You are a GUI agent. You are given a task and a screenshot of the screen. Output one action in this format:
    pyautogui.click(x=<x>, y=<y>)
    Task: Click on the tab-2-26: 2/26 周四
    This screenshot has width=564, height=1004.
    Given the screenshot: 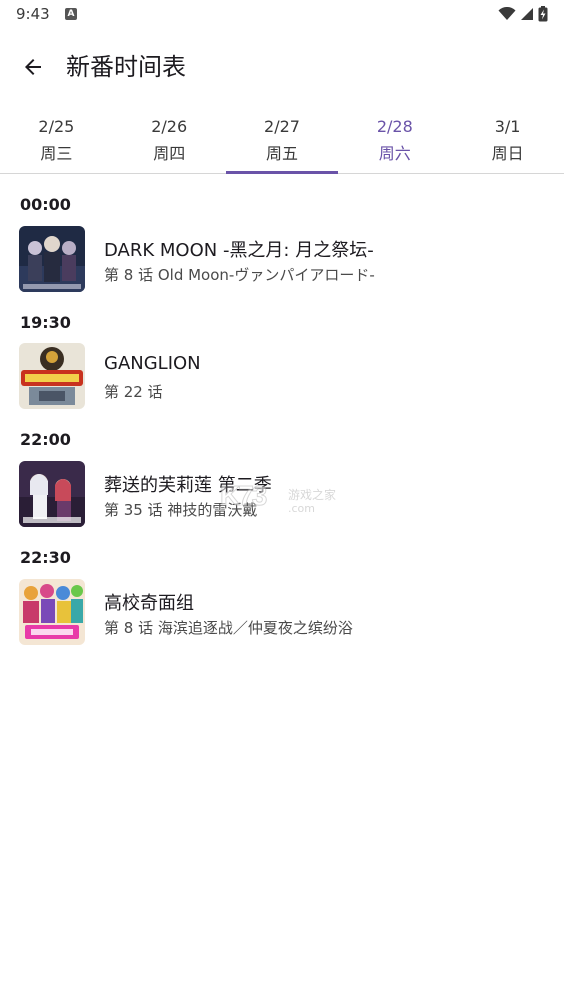 What is the action you would take?
    pyautogui.click(x=169, y=140)
    